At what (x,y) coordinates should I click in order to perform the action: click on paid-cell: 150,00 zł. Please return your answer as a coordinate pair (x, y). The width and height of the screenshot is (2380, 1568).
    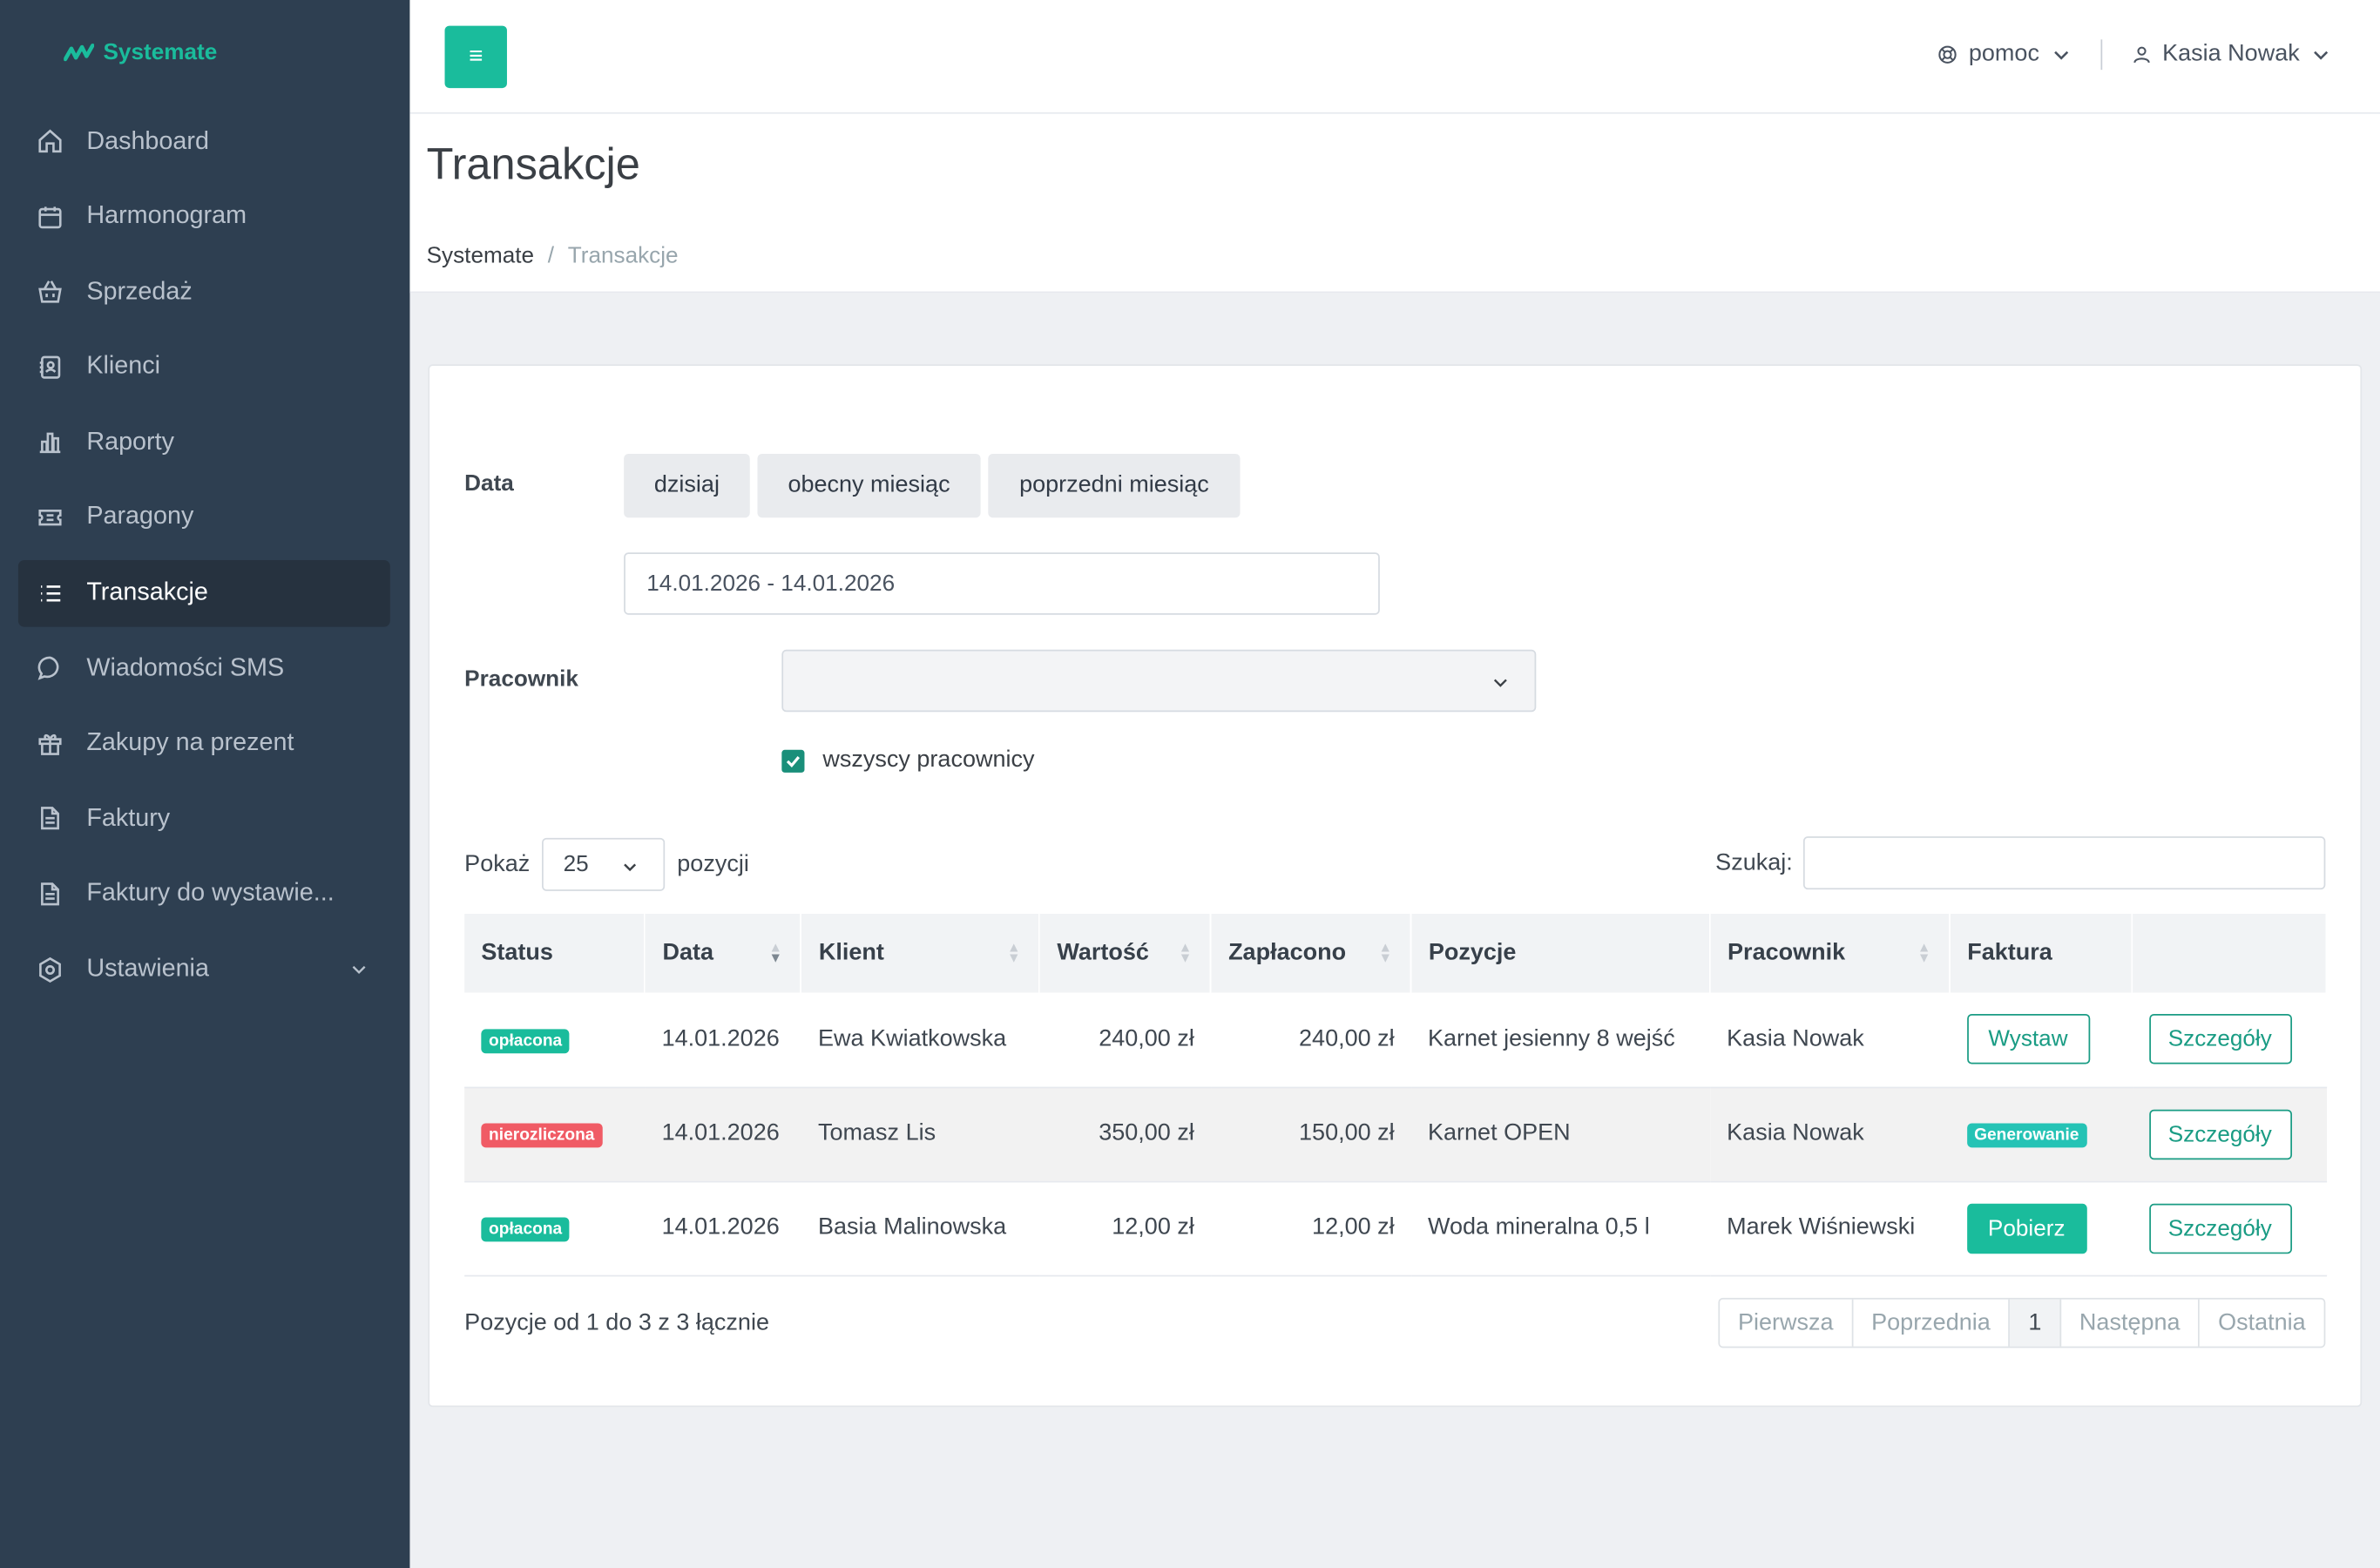
    Looking at the image, I should click on (1311, 1134).